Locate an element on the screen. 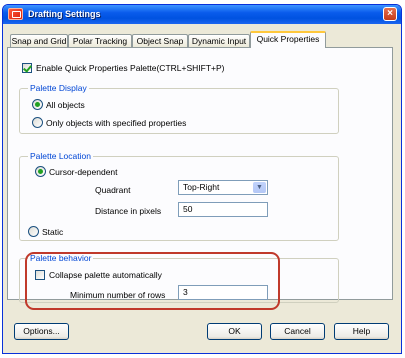  specified-properties-label: Only objects with specified properties is located at coordinates (116, 123).